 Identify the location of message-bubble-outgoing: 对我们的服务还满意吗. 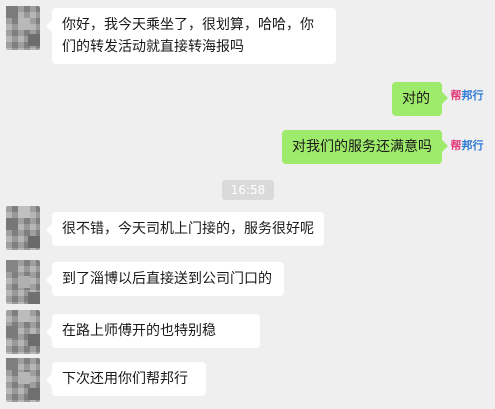
(365, 147).